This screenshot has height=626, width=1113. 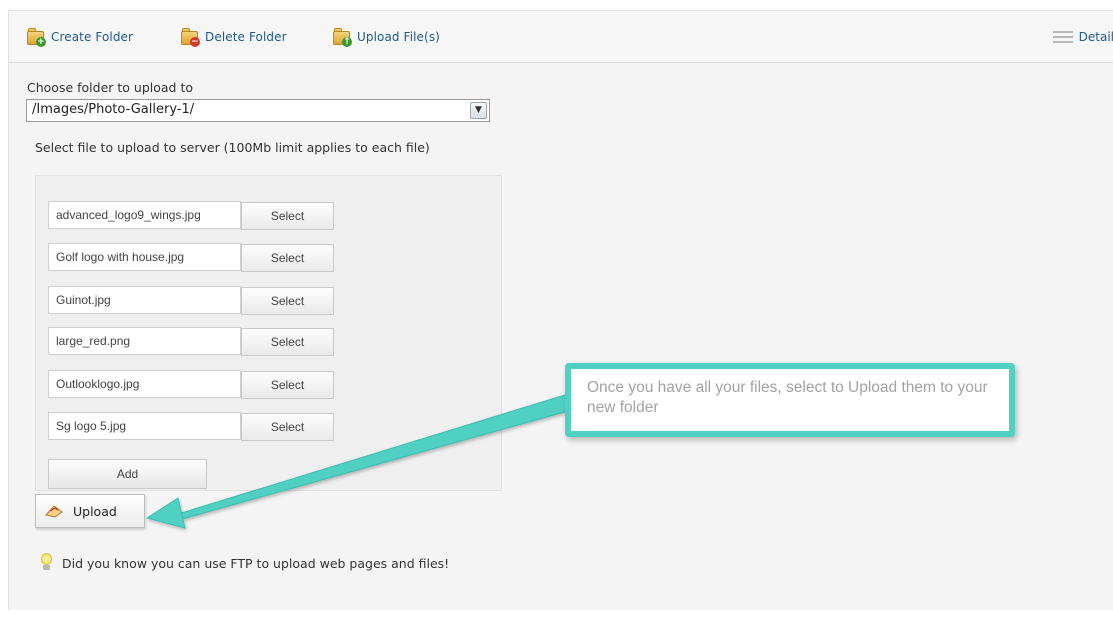 What do you see at coordinates (360, 461) in the screenshot?
I see `callout-arrow` at bounding box center [360, 461].